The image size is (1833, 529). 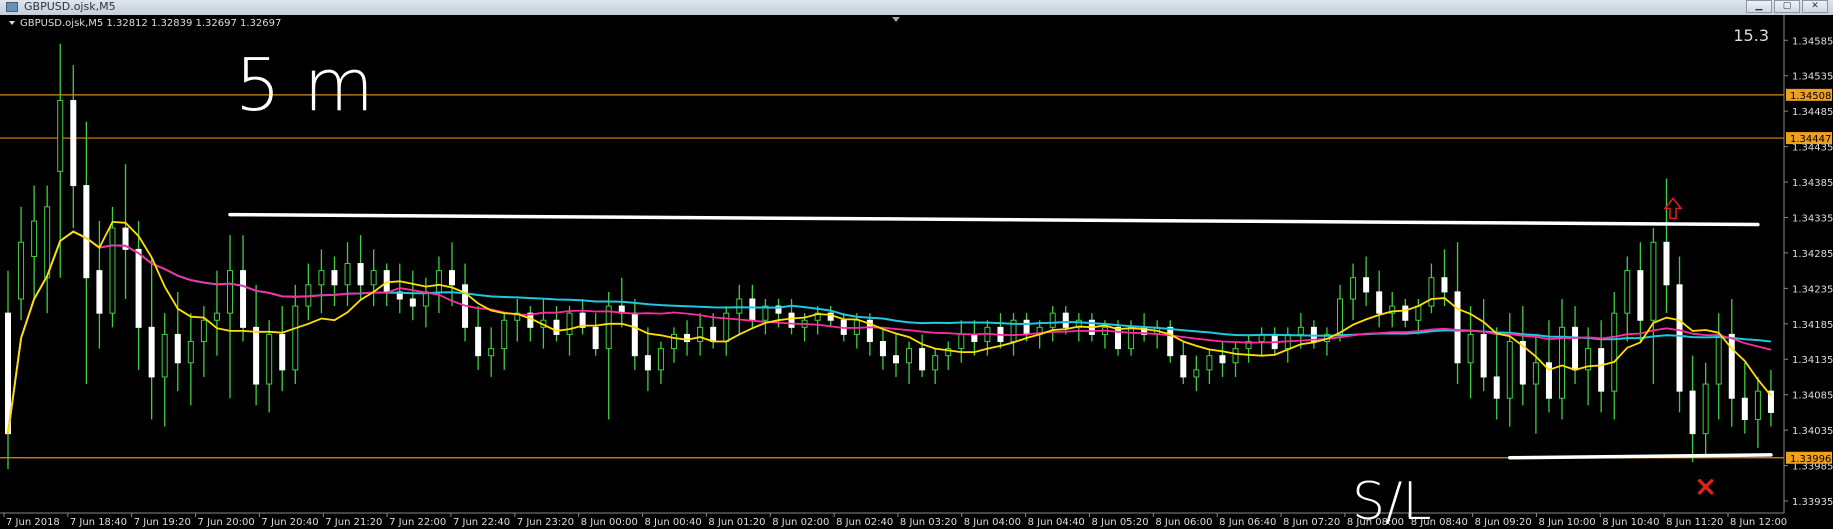 What do you see at coordinates (226, 522) in the screenshot?
I see `time-tick-label: 7 Jun 20:00` at bounding box center [226, 522].